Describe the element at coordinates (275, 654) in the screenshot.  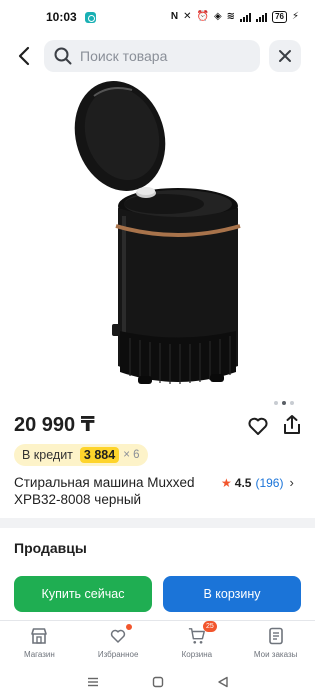
I see `nav-label-orders: Мои заказы` at that location.